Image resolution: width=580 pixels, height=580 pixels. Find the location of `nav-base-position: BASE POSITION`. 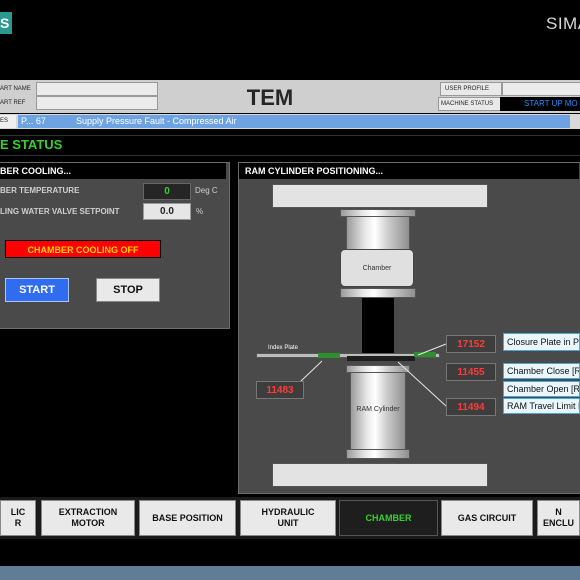

nav-base-position: BASE POSITION is located at coordinates (187, 518).